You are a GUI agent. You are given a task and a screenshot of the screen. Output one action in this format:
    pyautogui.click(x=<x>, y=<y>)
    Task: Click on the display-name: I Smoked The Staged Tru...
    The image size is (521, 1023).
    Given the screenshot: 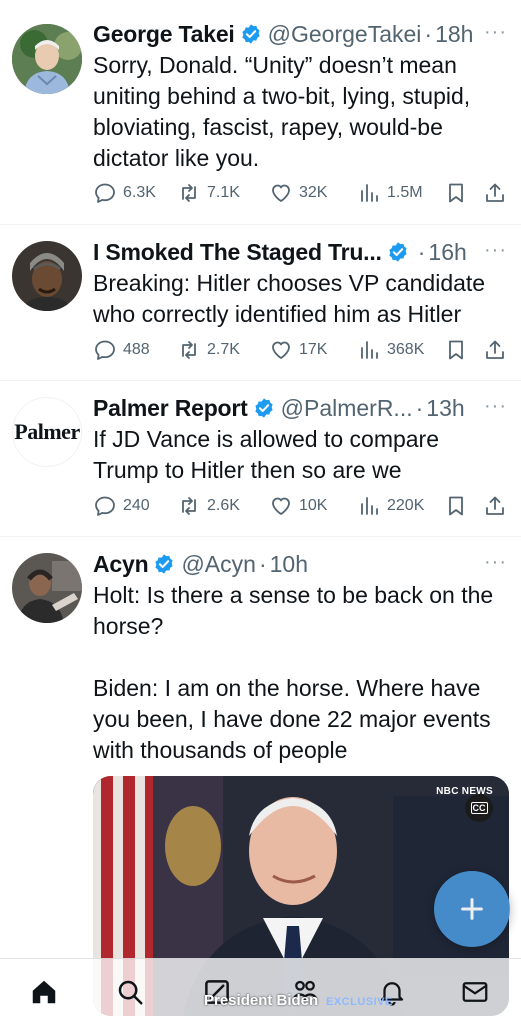 What is the action you would take?
    pyautogui.click(x=237, y=252)
    